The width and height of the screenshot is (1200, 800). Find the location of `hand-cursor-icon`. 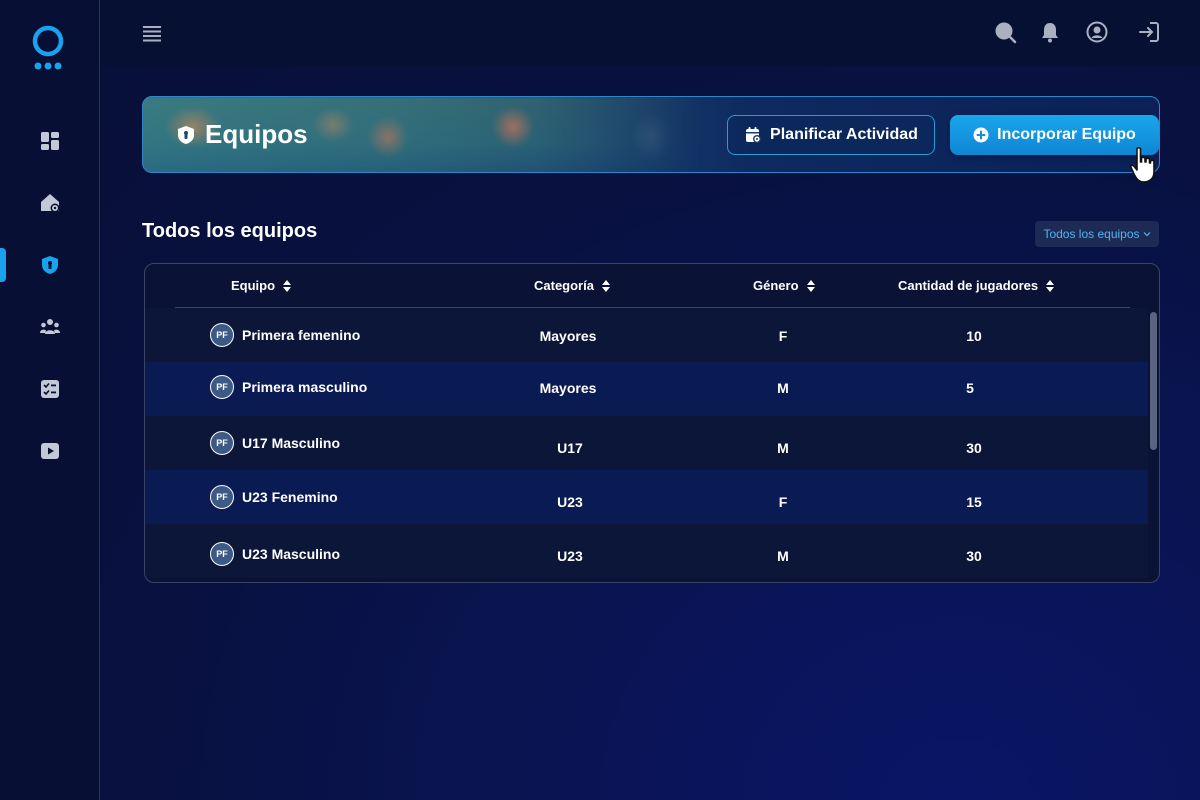

hand-cursor-icon is located at coordinates (1142, 165).